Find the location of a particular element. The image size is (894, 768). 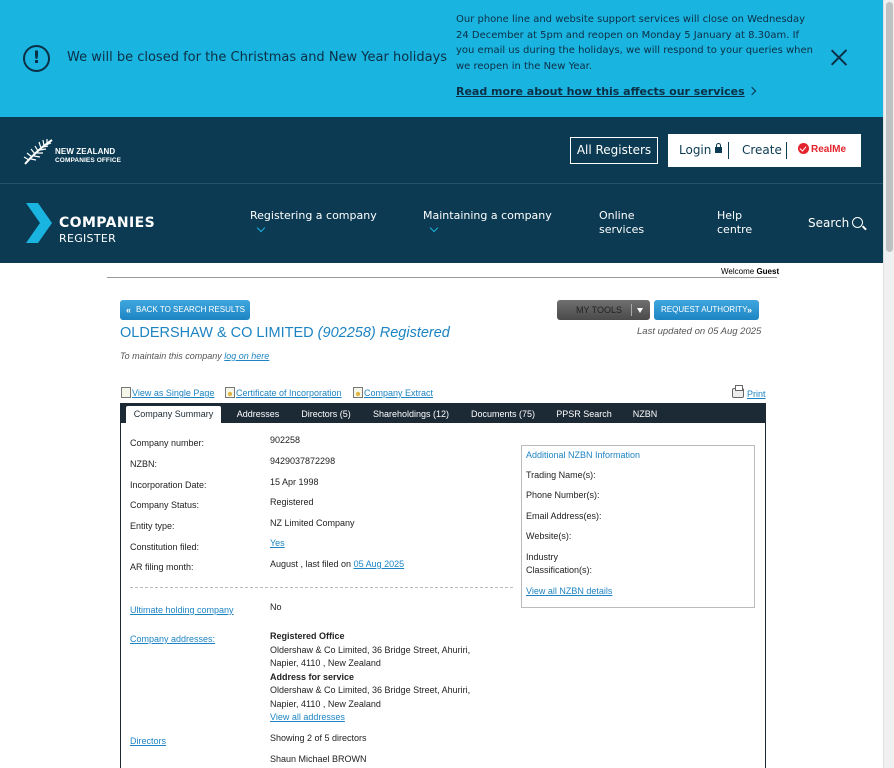

nav-search: Search is located at coordinates (828, 223).